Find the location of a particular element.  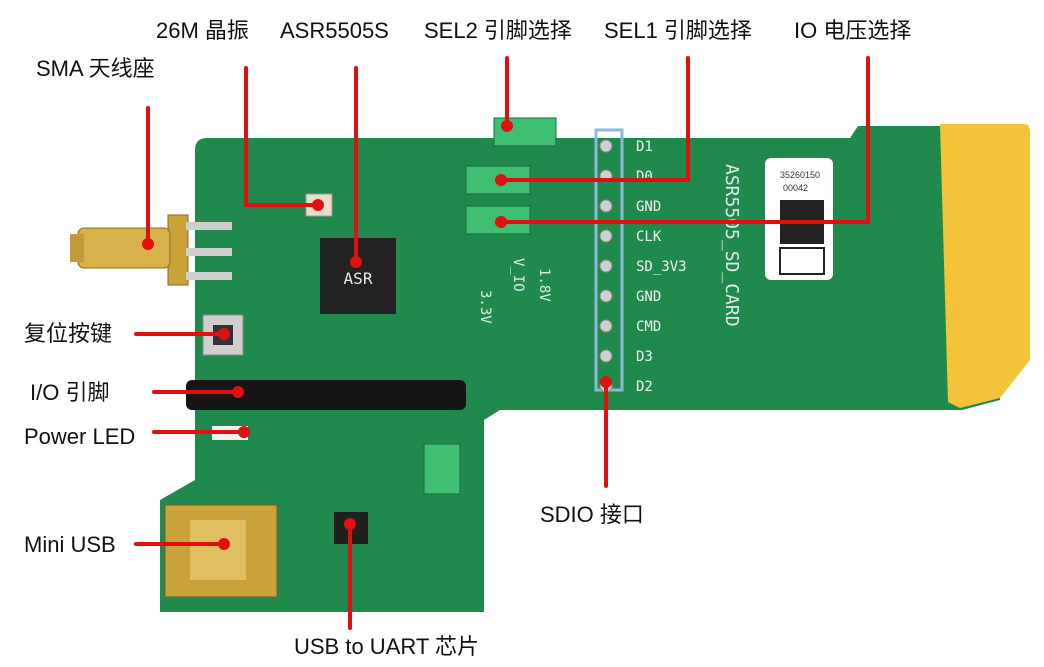

callout-io-voltage: IO 电压选择 is located at coordinates (853, 30).